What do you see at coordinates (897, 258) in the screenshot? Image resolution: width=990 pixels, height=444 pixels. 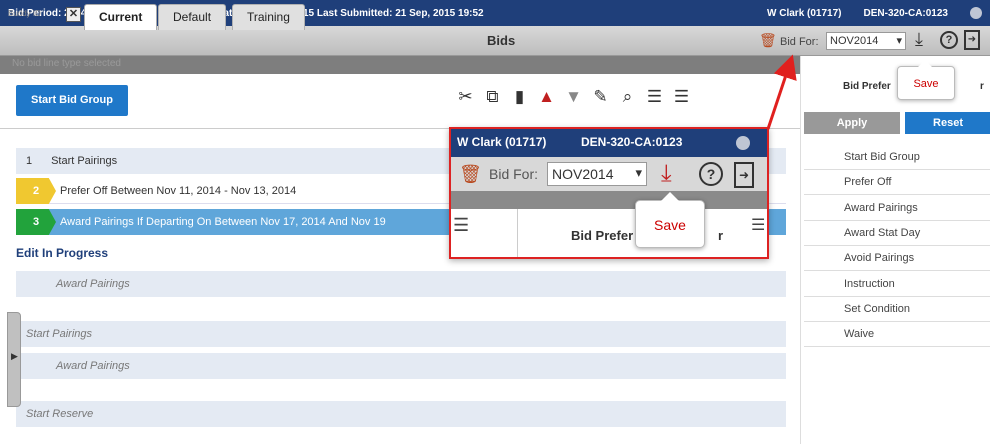 I see `pref-item-avoid-pairings: Avoid Pairings` at bounding box center [897, 258].